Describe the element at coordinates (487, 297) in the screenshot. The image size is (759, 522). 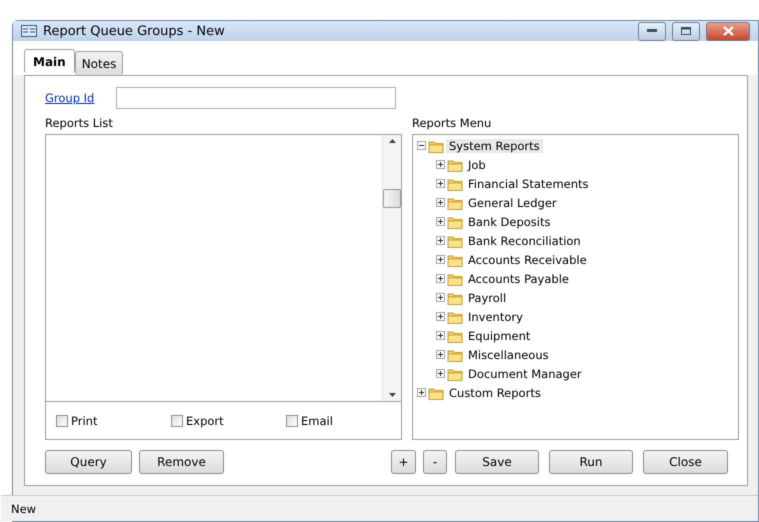
I see `tree-item: Payroll` at that location.